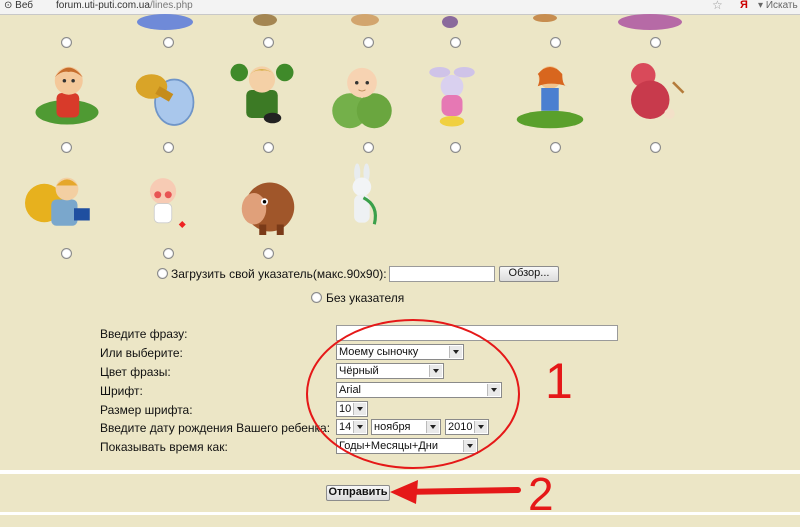 The width and height of the screenshot is (800, 527). Describe the element at coordinates (459, 491) in the screenshot. I see `annotation-arrow-shaft` at that location.